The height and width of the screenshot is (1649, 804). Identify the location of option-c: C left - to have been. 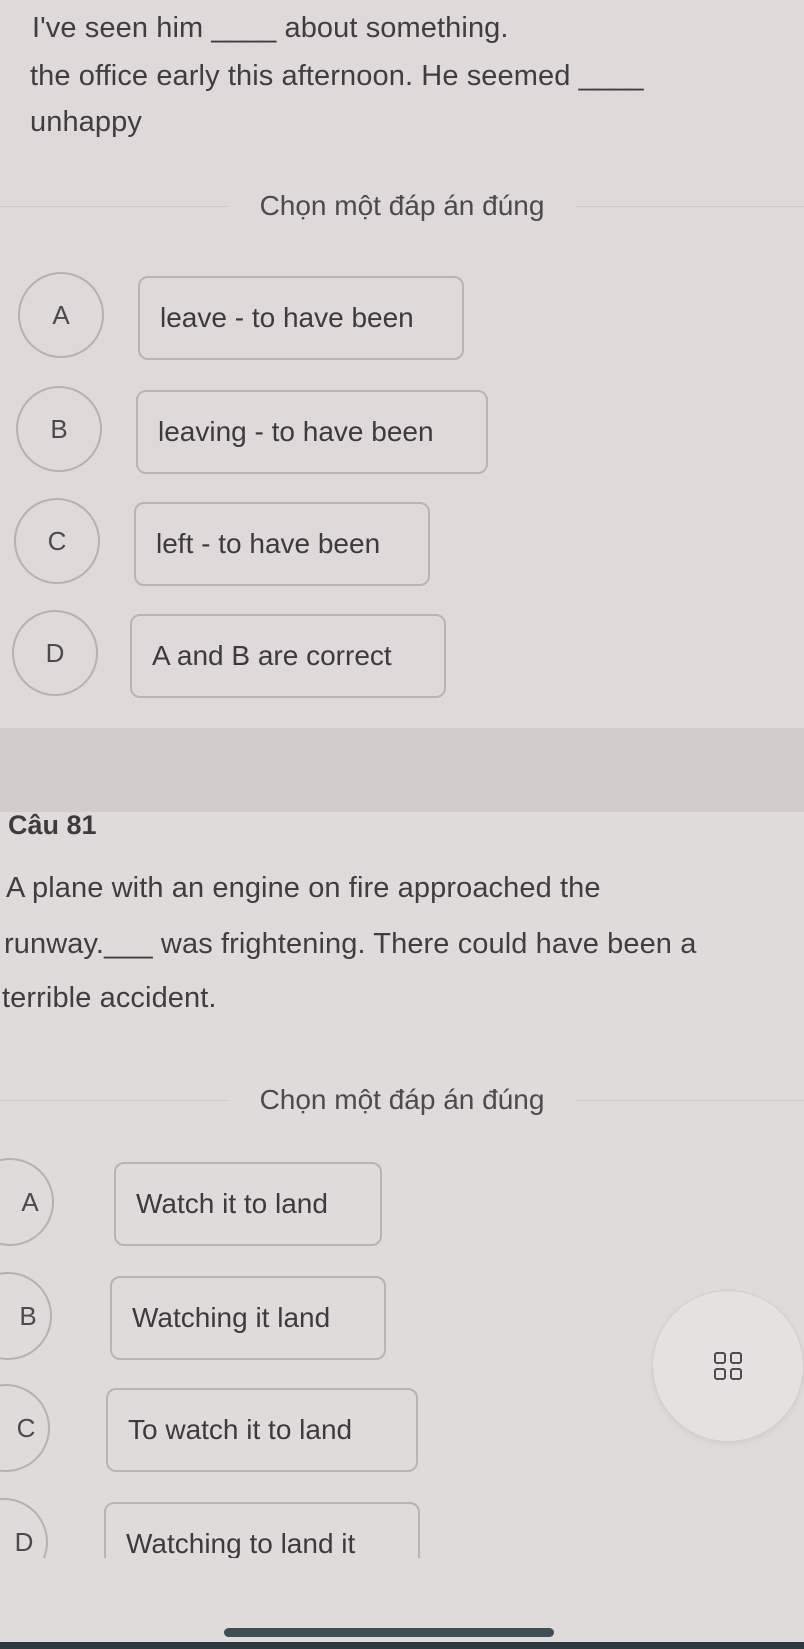
(260, 544).